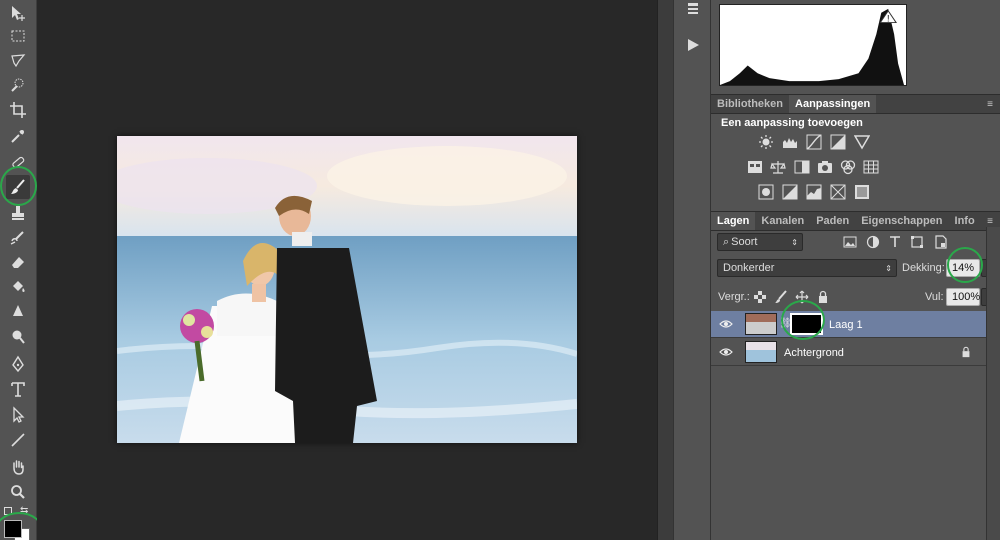  I want to click on canvas-scrollbar, so click(665, 270).